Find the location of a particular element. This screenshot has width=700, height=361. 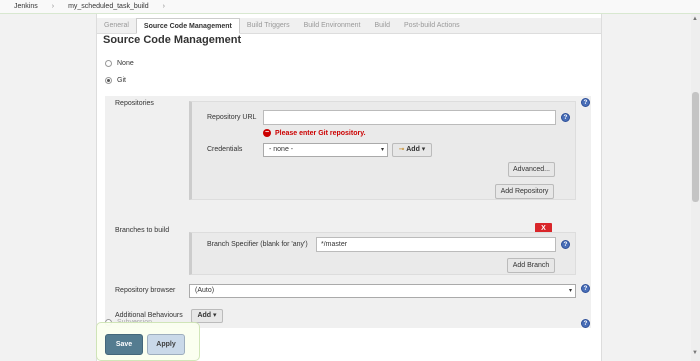

radio-none-label: None is located at coordinates (125, 63).